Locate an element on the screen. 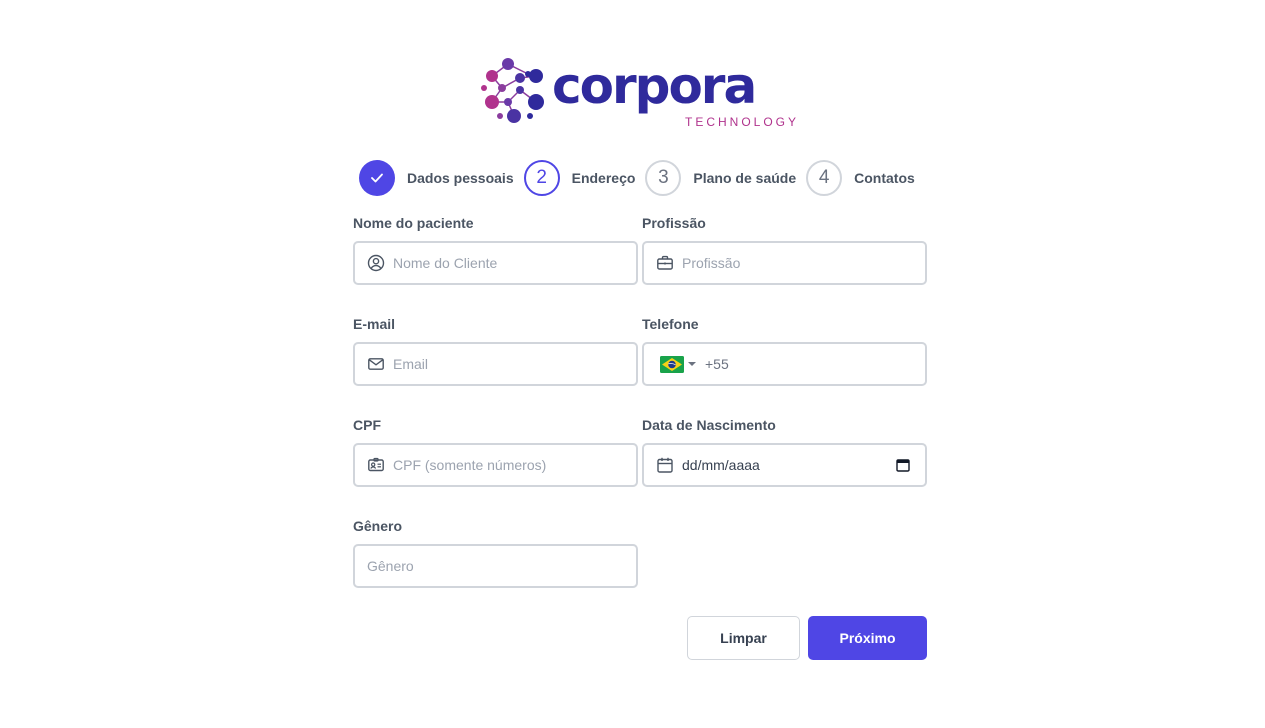  user-circle-icon is located at coordinates (376, 263).